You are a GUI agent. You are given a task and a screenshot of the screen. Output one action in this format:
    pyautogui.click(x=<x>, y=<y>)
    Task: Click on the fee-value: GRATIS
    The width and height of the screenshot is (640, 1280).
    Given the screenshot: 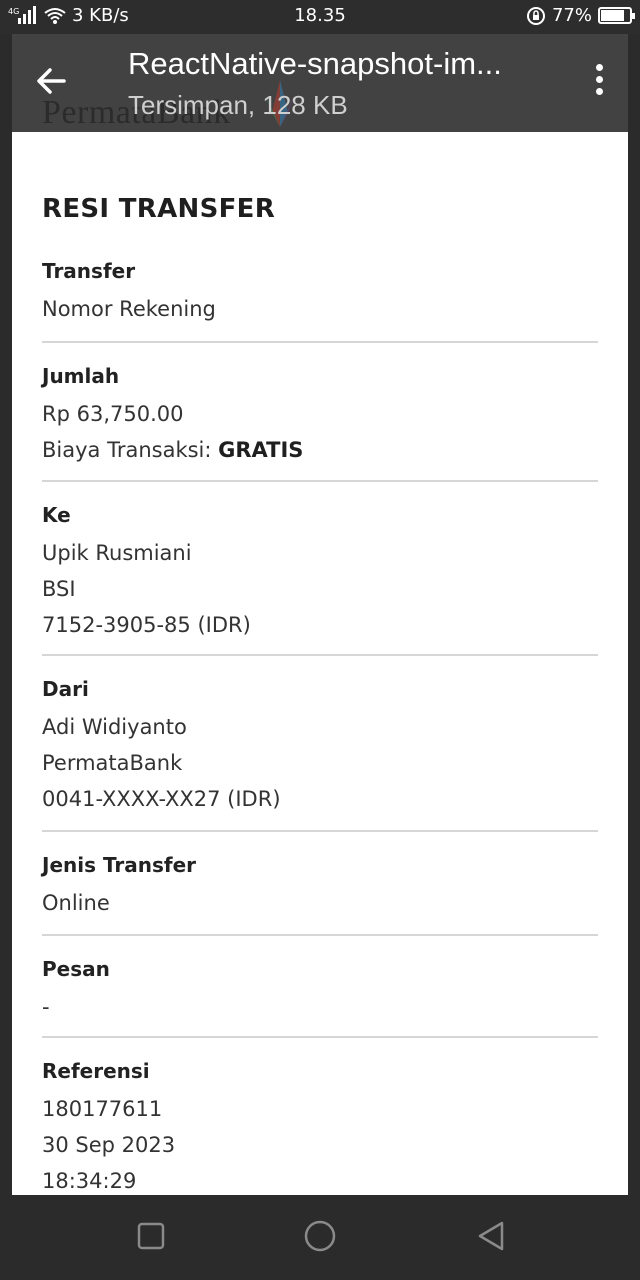 What is the action you would take?
    pyautogui.click(x=261, y=450)
    